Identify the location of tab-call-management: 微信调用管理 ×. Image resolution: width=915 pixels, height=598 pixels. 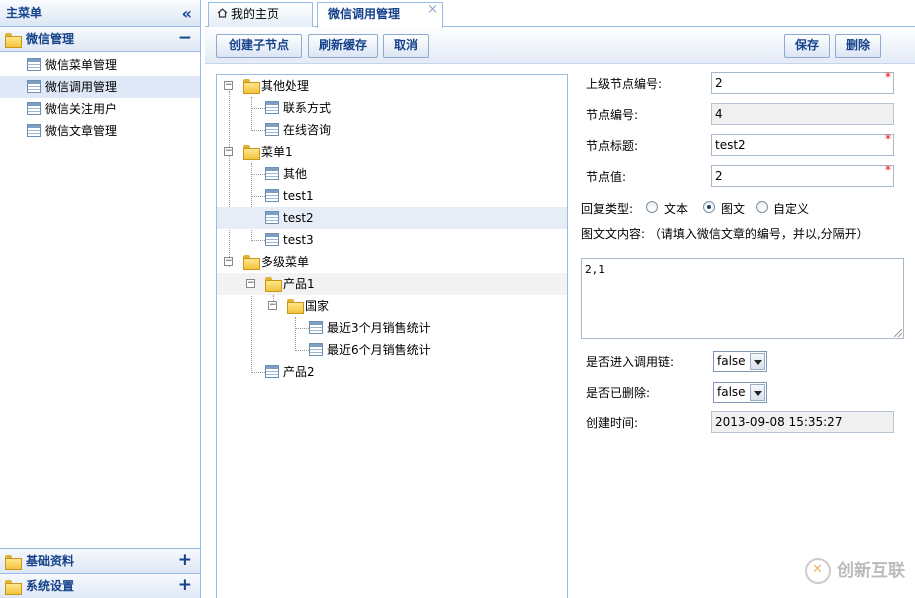
(380, 15).